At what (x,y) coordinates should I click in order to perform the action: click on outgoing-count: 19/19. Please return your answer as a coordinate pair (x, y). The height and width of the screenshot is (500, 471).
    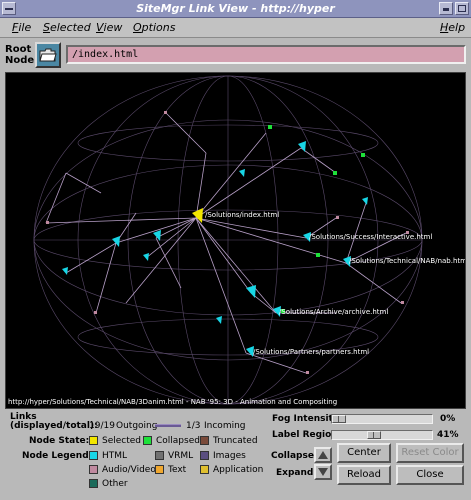
    Looking at the image, I should click on (102, 426).